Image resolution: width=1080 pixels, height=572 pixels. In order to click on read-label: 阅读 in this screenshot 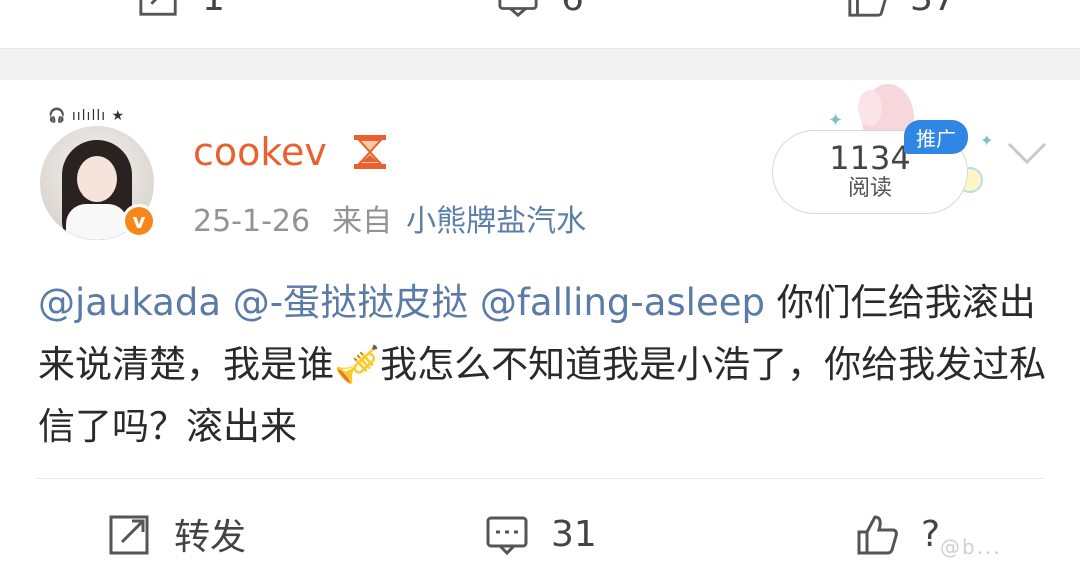, I will do `click(869, 188)`.